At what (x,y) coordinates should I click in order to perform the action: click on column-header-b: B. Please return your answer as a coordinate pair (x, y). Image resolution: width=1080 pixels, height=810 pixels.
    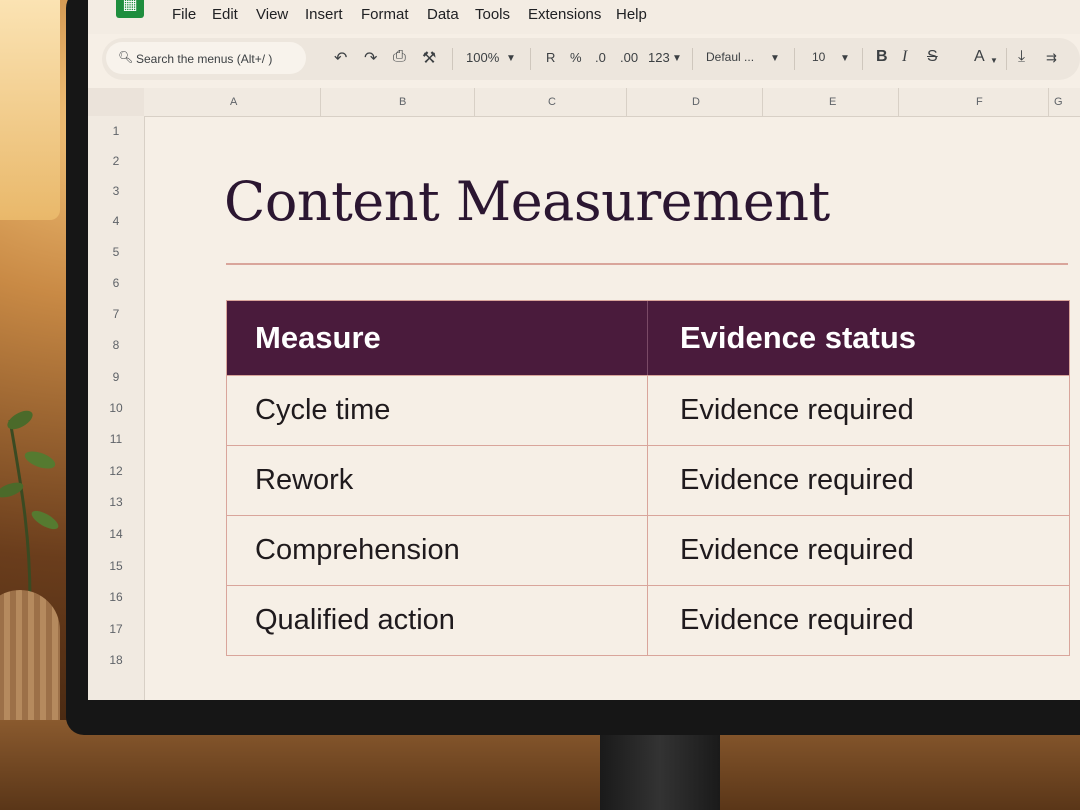
    Looking at the image, I should click on (402, 102).